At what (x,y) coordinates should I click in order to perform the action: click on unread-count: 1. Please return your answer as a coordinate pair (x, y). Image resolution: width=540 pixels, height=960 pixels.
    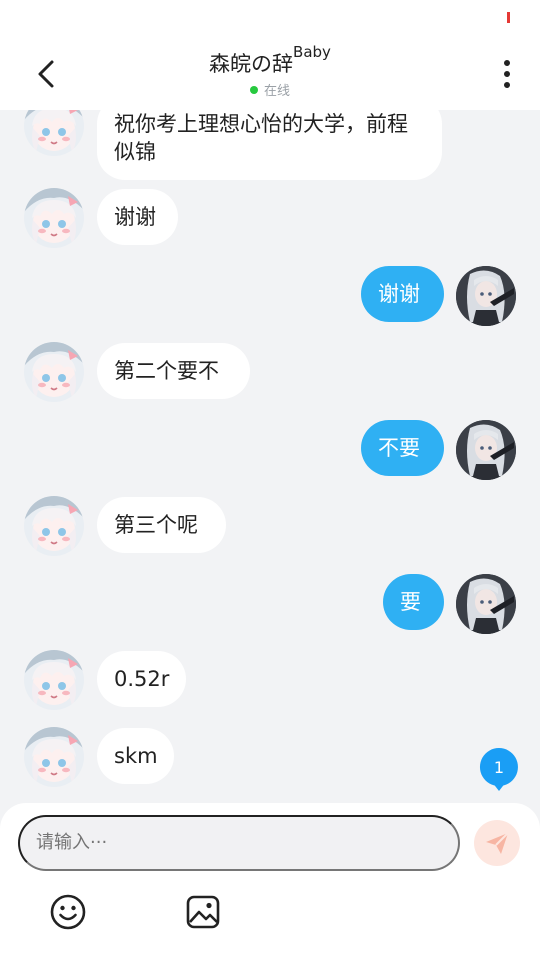
    Looking at the image, I should click on (499, 767).